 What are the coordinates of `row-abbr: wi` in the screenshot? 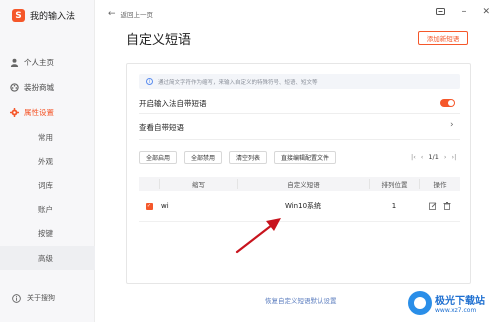 It's located at (165, 206).